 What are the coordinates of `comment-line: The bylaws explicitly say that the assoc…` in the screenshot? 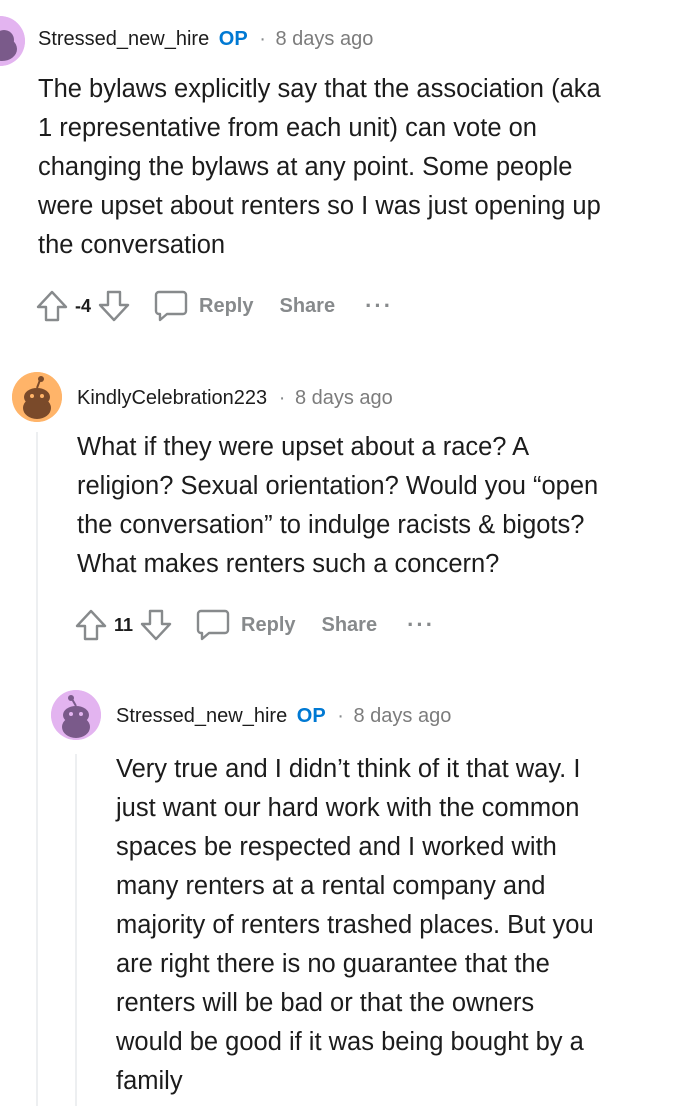 It's located at (319, 89).